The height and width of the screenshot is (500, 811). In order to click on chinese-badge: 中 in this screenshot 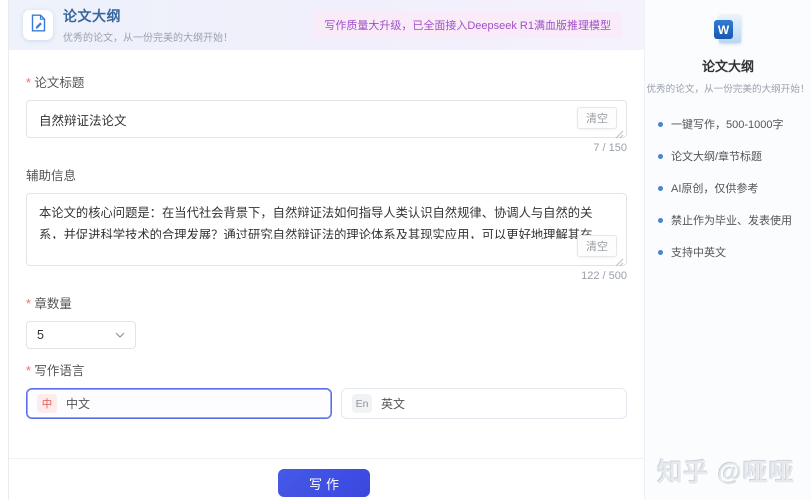, I will do `click(47, 403)`.